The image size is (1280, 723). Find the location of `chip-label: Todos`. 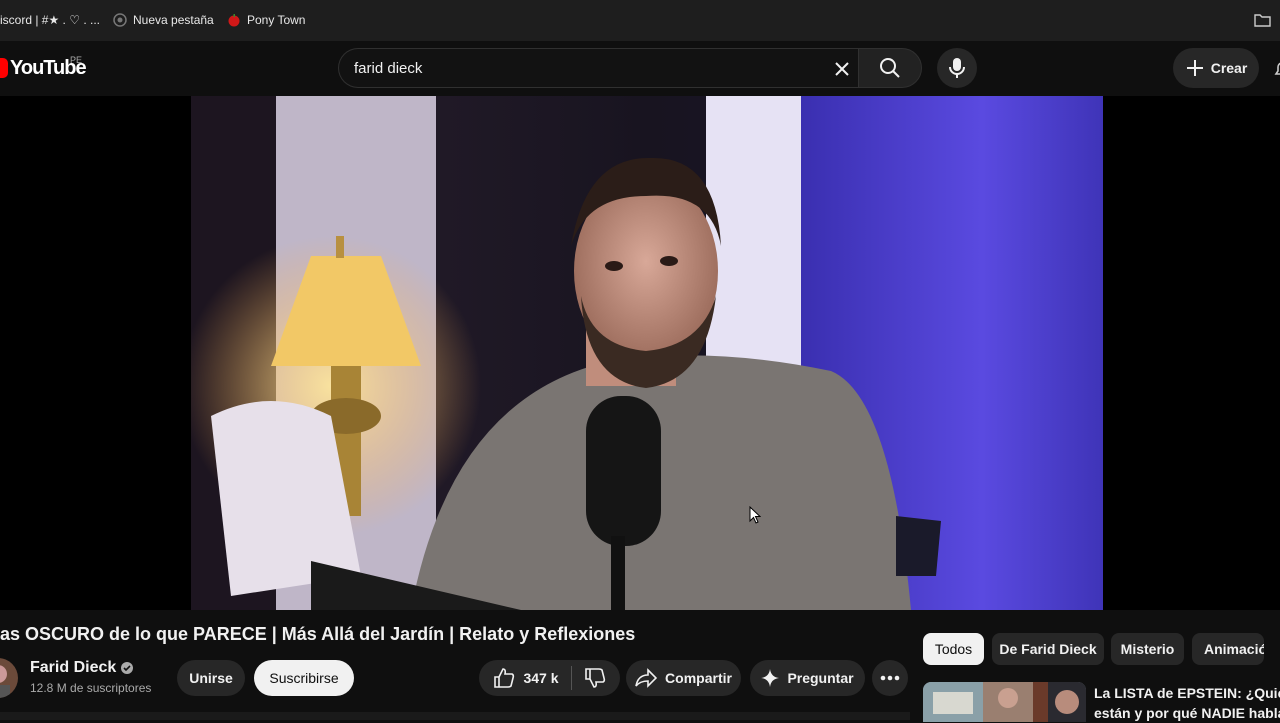

chip-label: Todos is located at coordinates (953, 649).